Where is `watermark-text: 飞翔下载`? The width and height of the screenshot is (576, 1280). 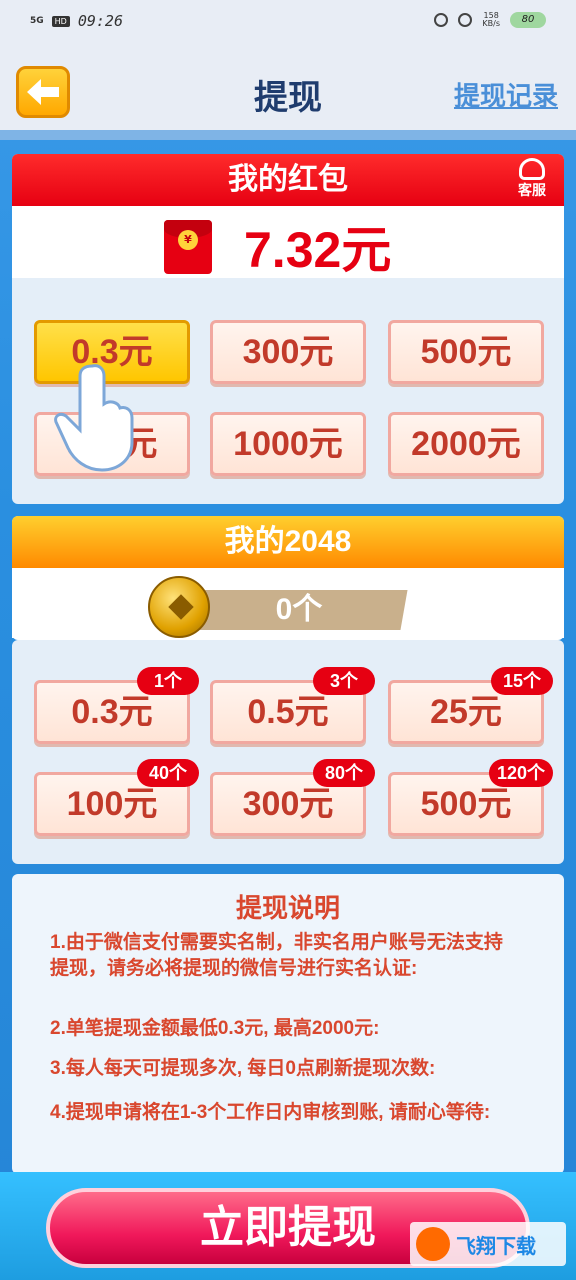 watermark-text: 飞翔下载 is located at coordinates (496, 1245).